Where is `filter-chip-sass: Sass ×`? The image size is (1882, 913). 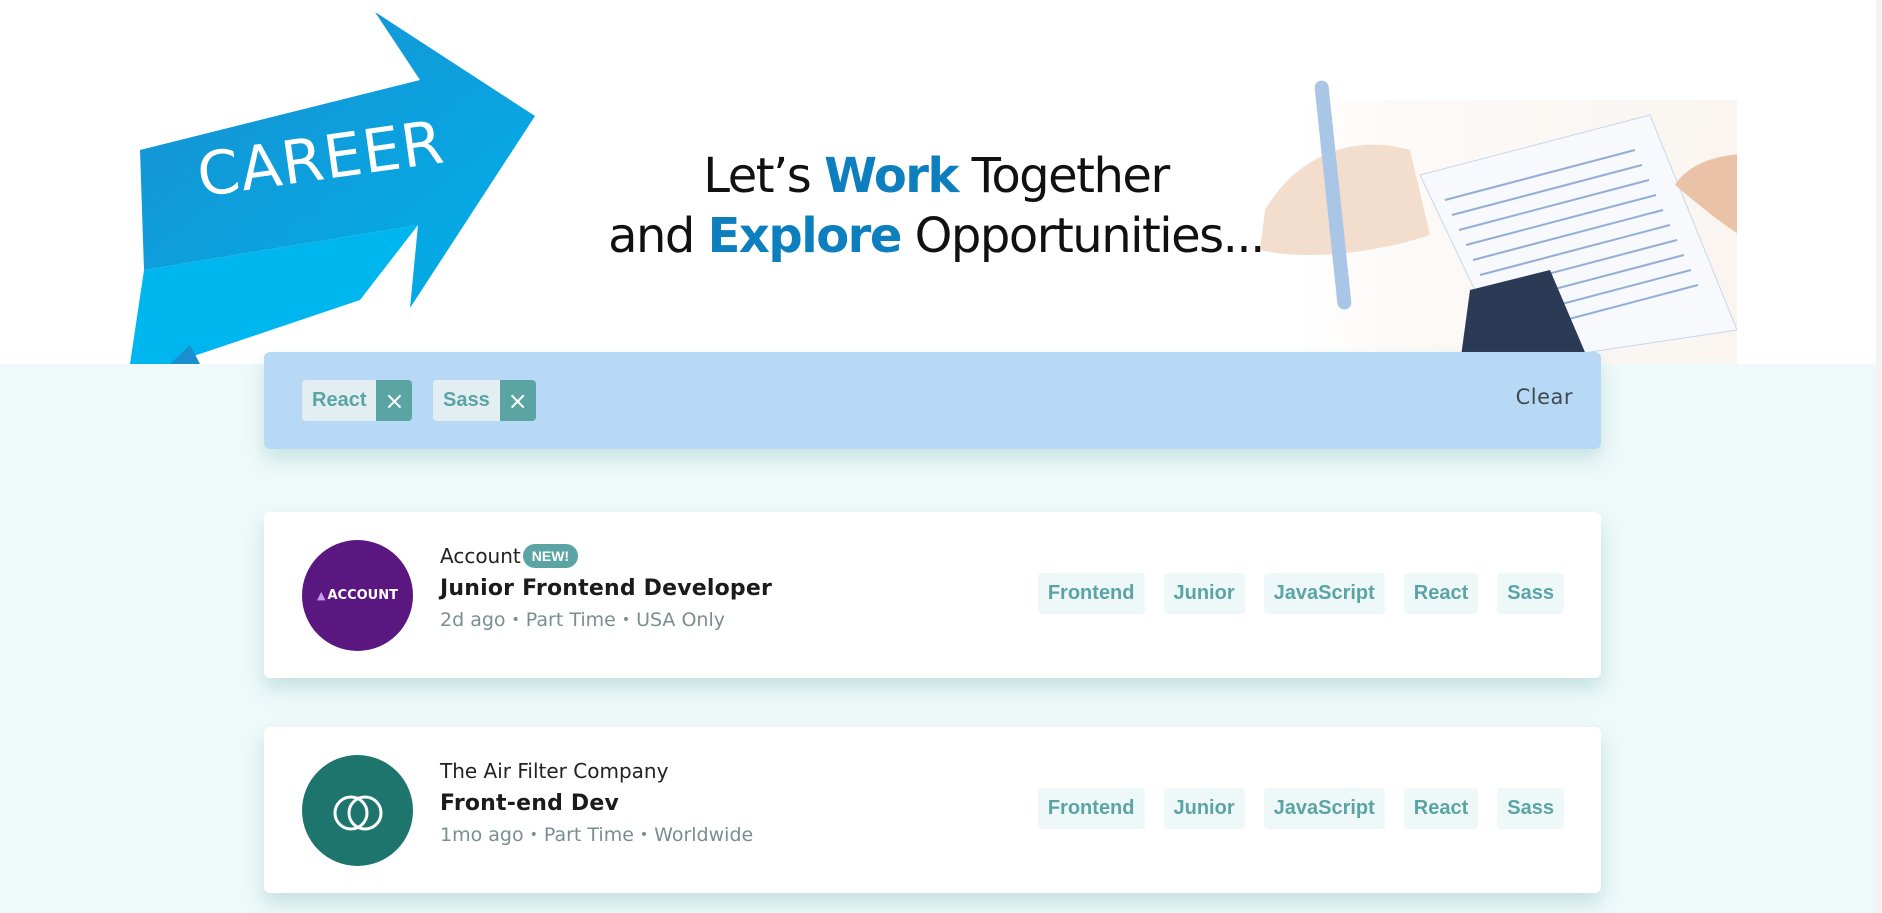 filter-chip-sass: Sass × is located at coordinates (484, 400).